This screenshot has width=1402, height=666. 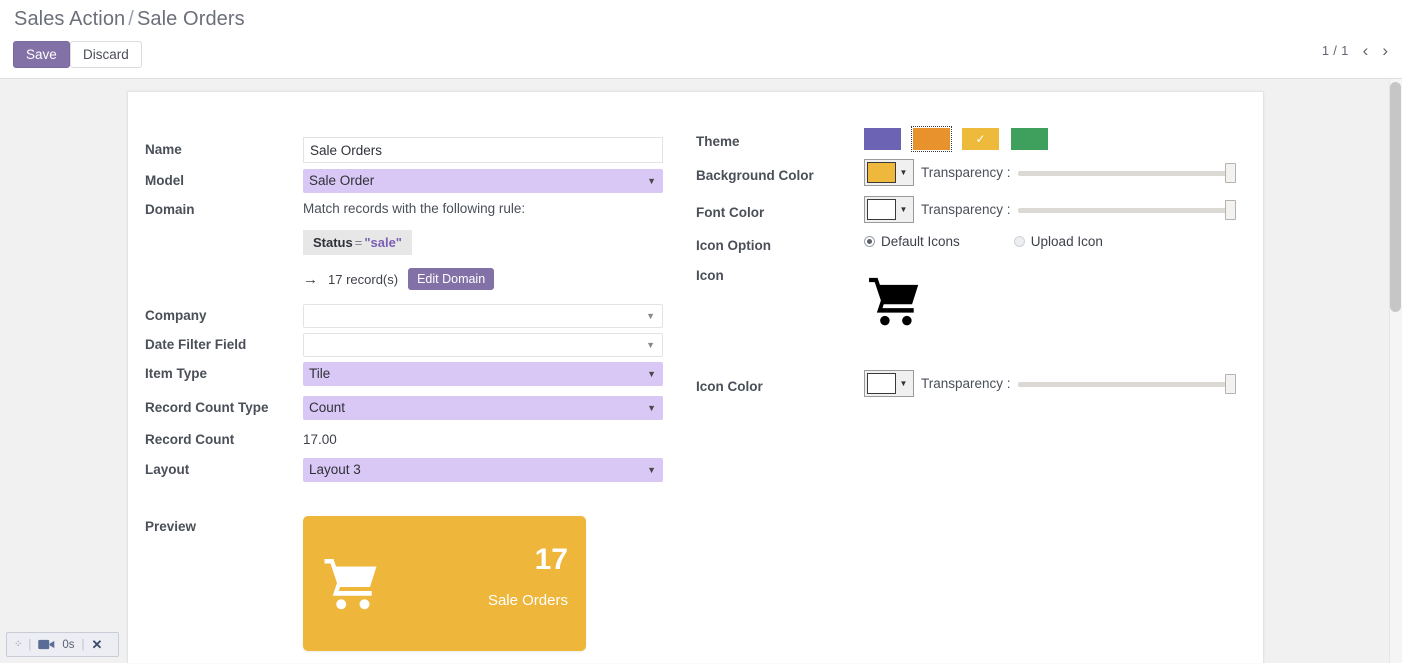 I want to click on background-transparency-label: Transparency :, so click(x=966, y=172).